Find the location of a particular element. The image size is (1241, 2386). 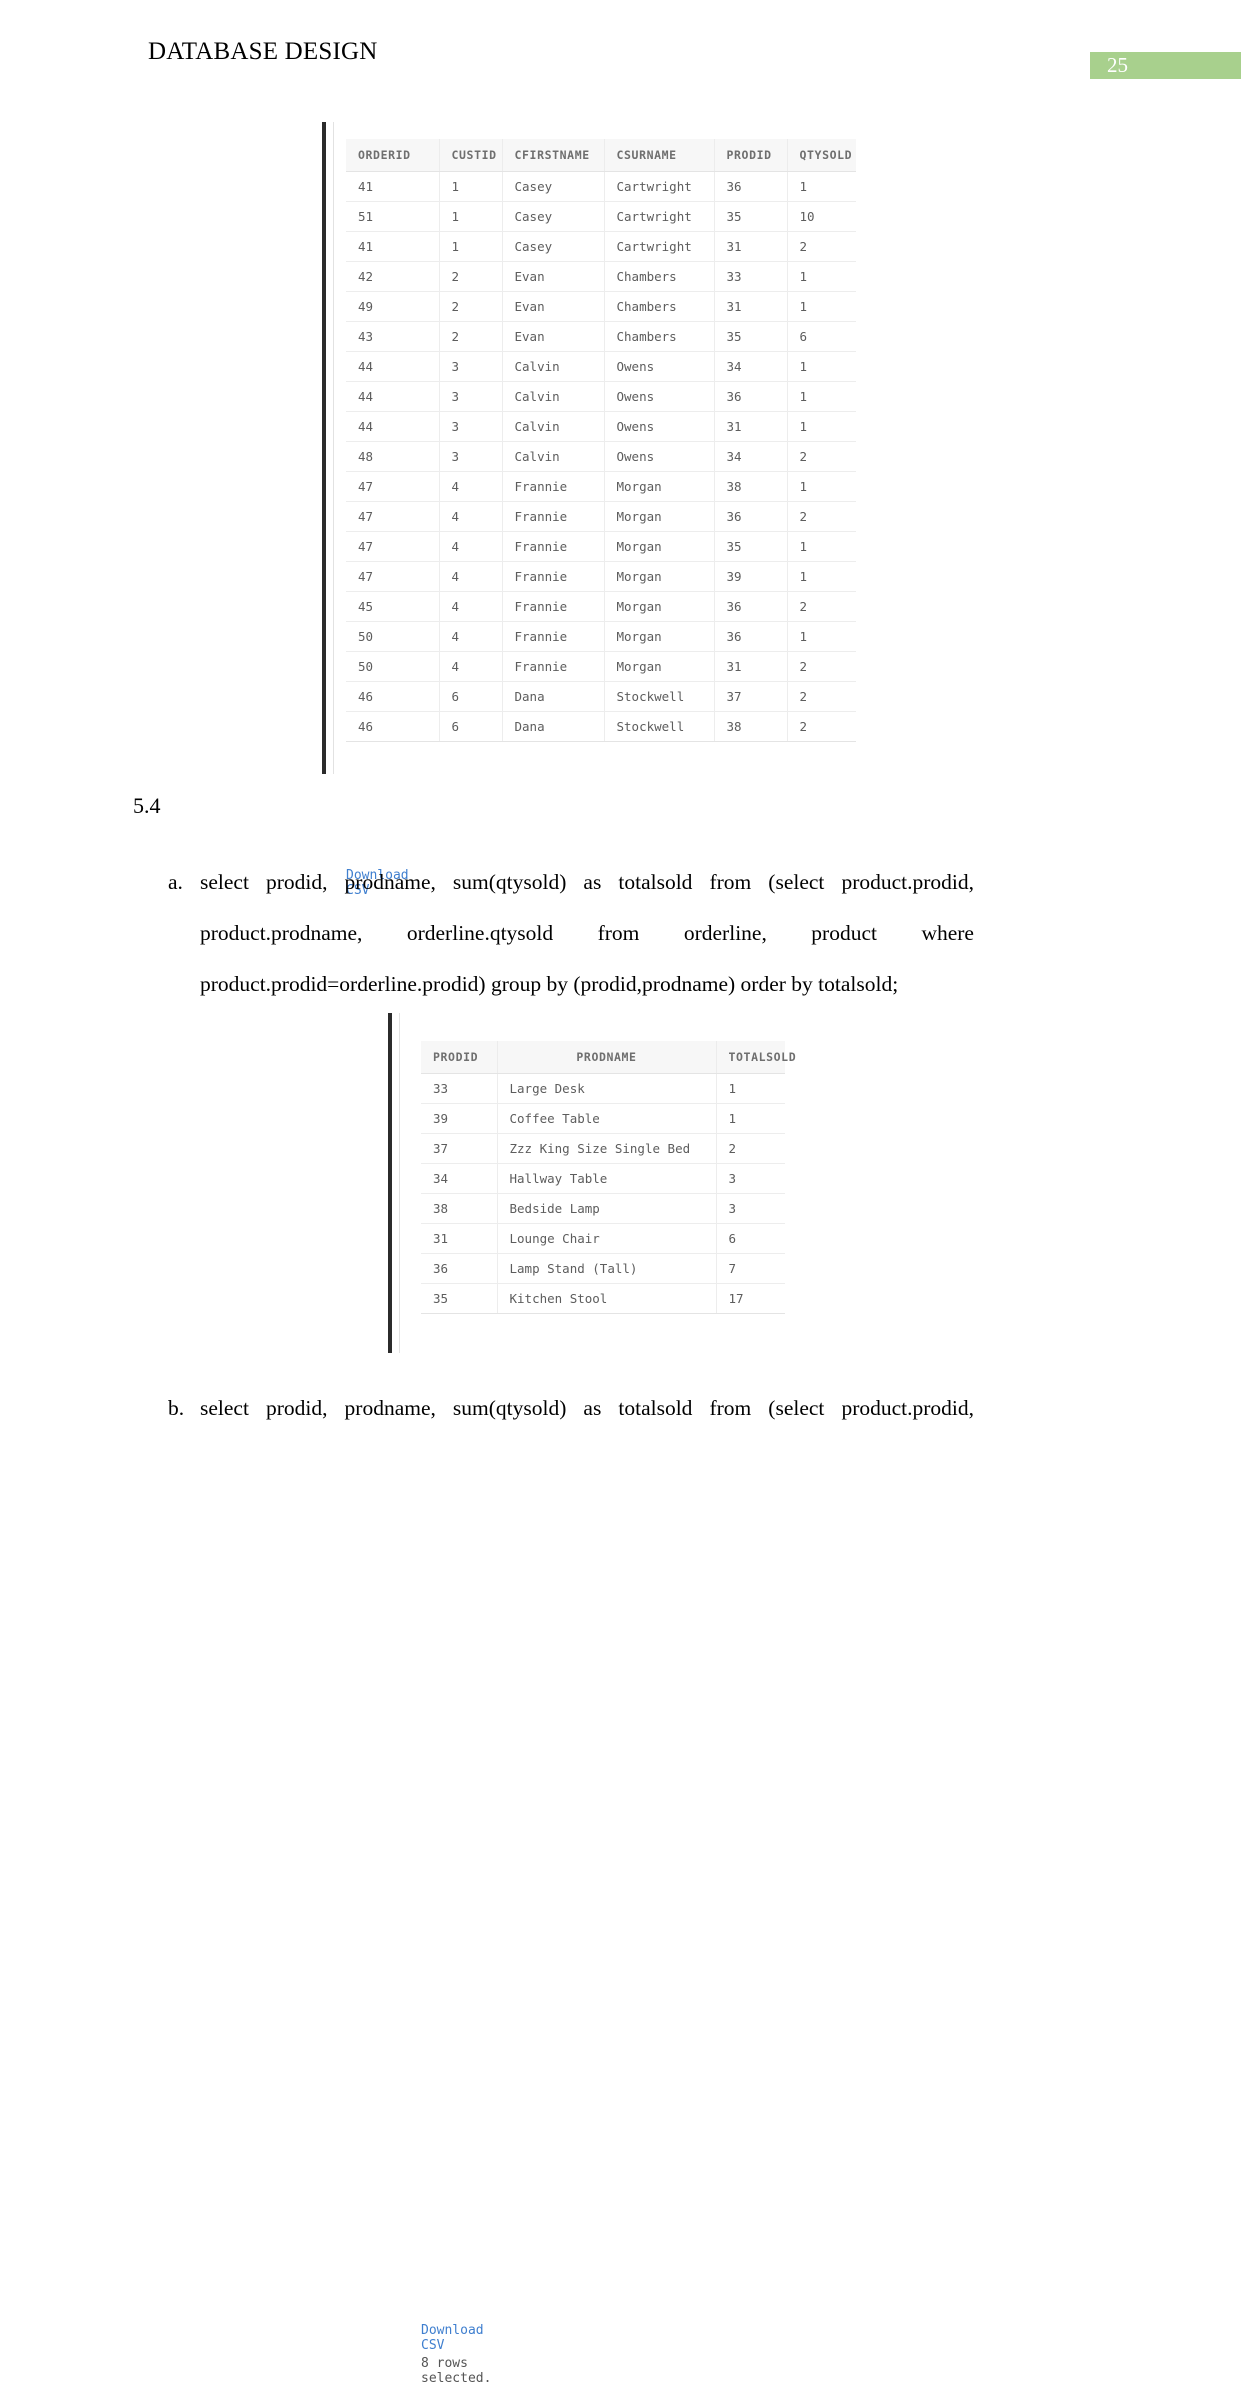

product_result-cell: 38 is located at coordinates (459, 1208).